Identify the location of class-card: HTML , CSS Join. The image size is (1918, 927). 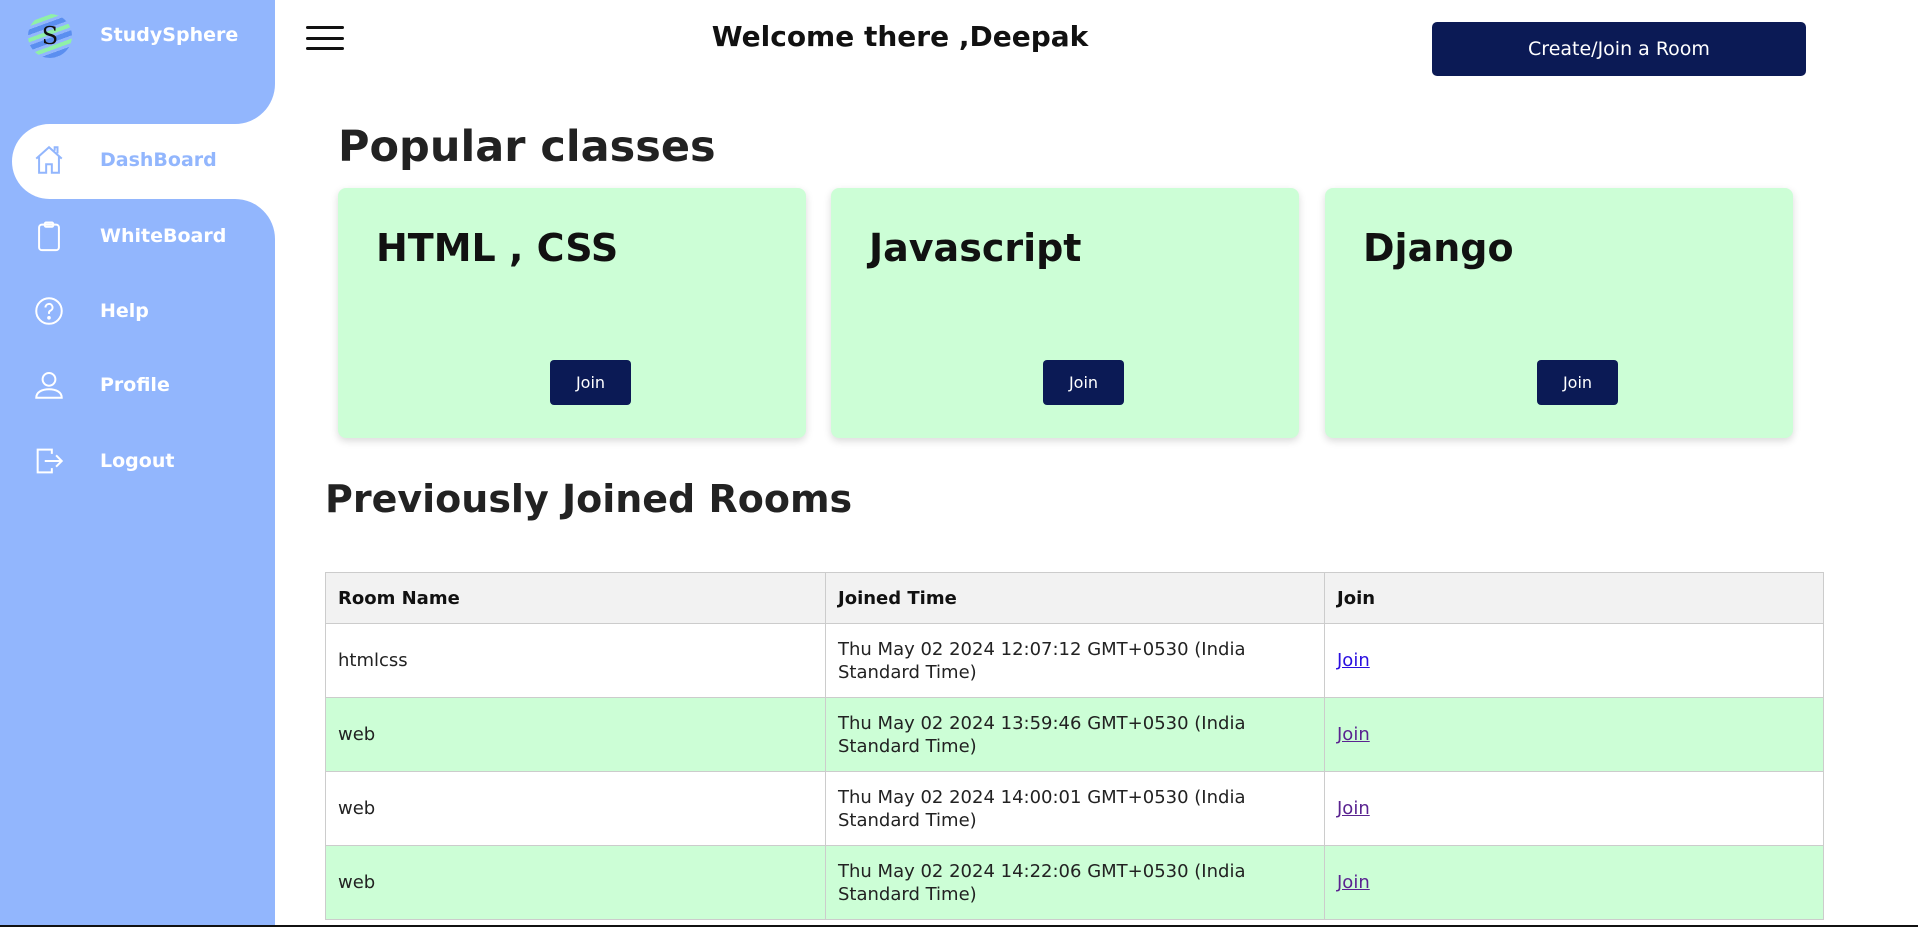
(572, 313).